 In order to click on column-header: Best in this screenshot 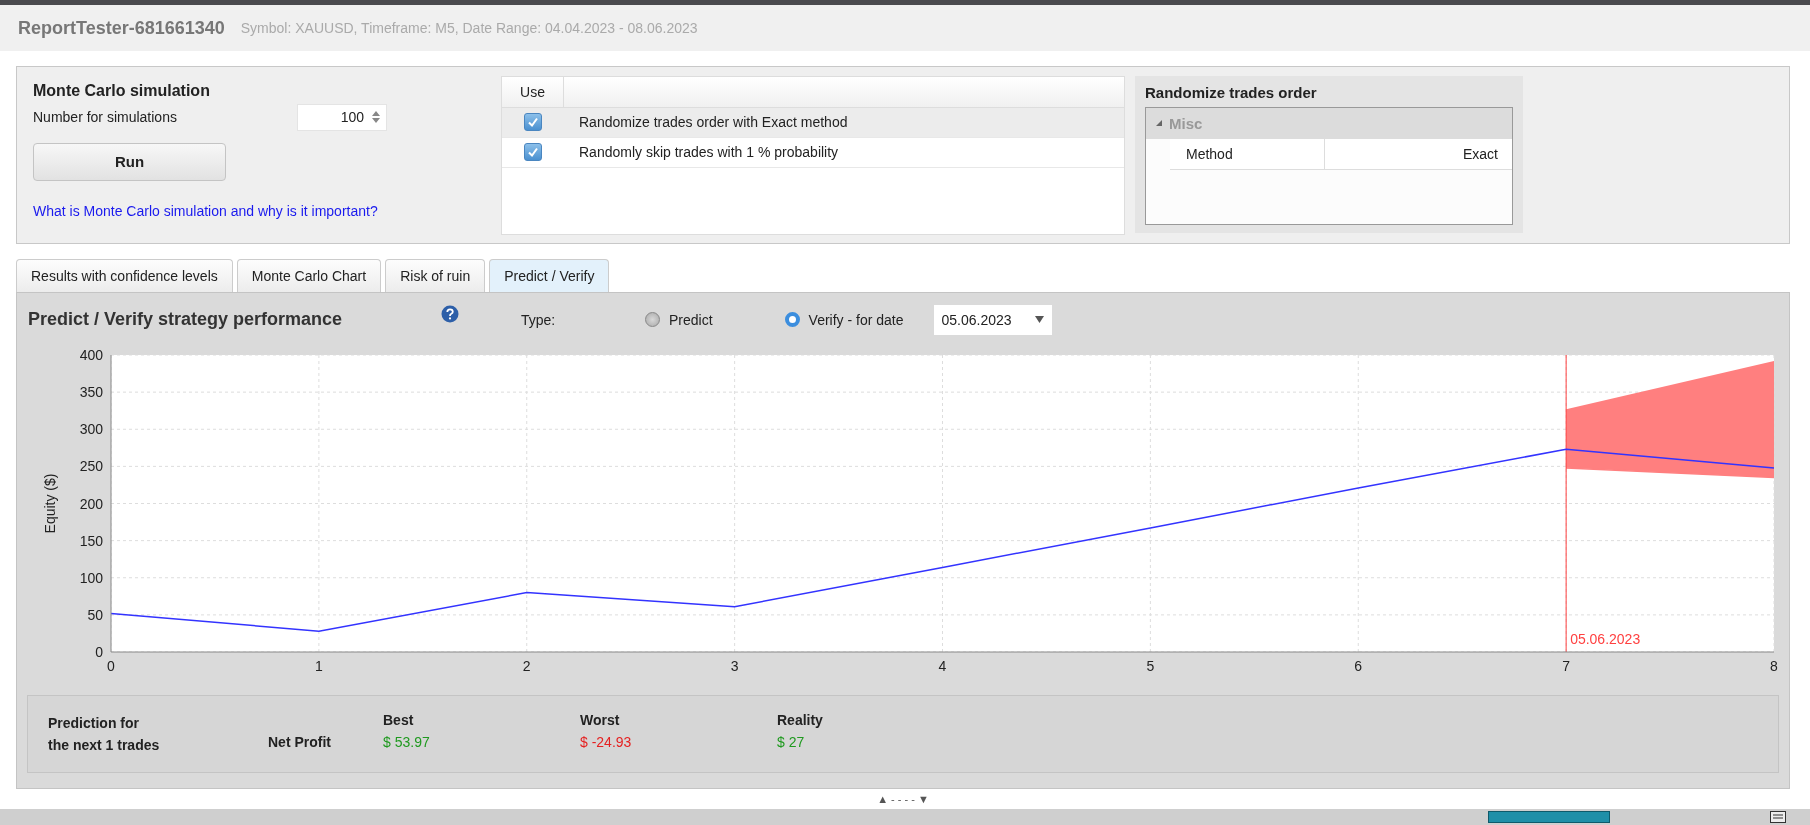, I will do `click(399, 719)`.